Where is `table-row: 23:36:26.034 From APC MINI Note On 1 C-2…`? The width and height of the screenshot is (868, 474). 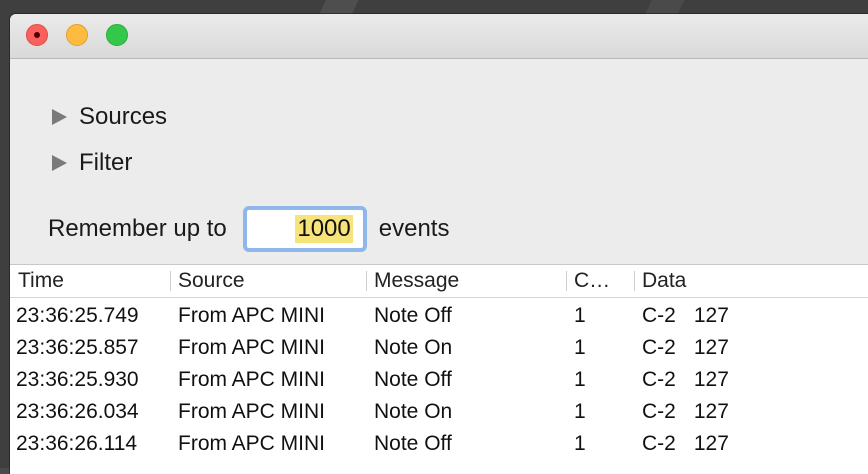 table-row: 23:36:26.034 From APC MINI Note On 1 C-2… is located at coordinates (439, 410).